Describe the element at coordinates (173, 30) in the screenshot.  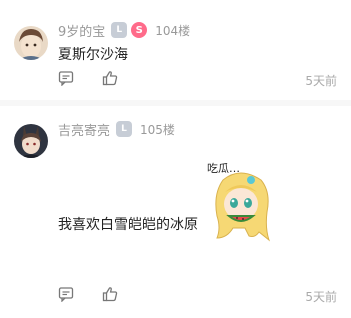
I see `floor-number: 104楼` at that location.